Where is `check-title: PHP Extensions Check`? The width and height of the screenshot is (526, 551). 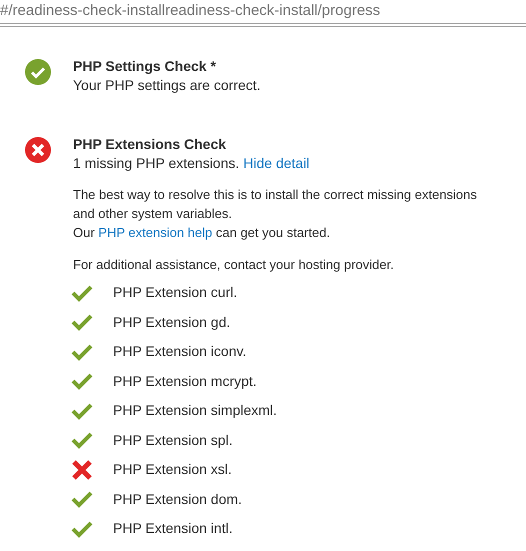 check-title: PHP Extensions Check is located at coordinates (150, 144).